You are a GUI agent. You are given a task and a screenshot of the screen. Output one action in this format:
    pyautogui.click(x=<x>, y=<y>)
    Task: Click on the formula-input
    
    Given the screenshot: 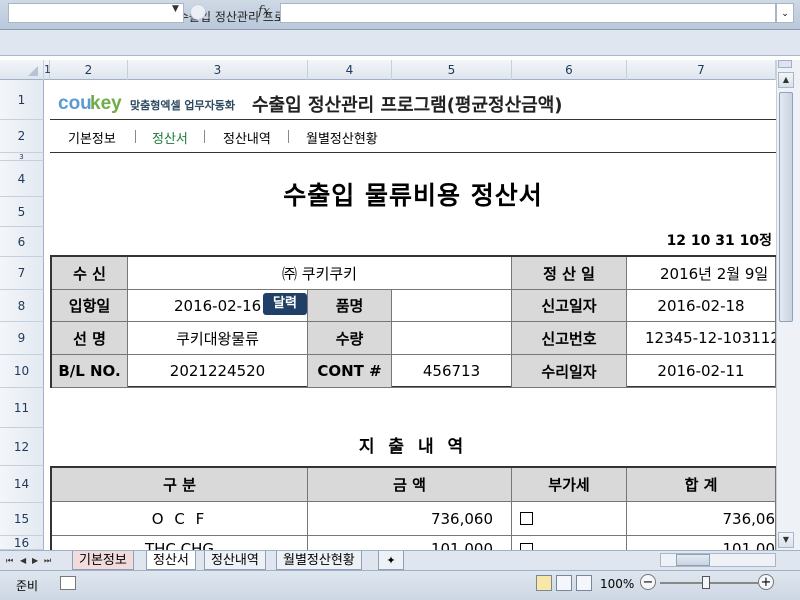 What is the action you would take?
    pyautogui.click(x=528, y=13)
    